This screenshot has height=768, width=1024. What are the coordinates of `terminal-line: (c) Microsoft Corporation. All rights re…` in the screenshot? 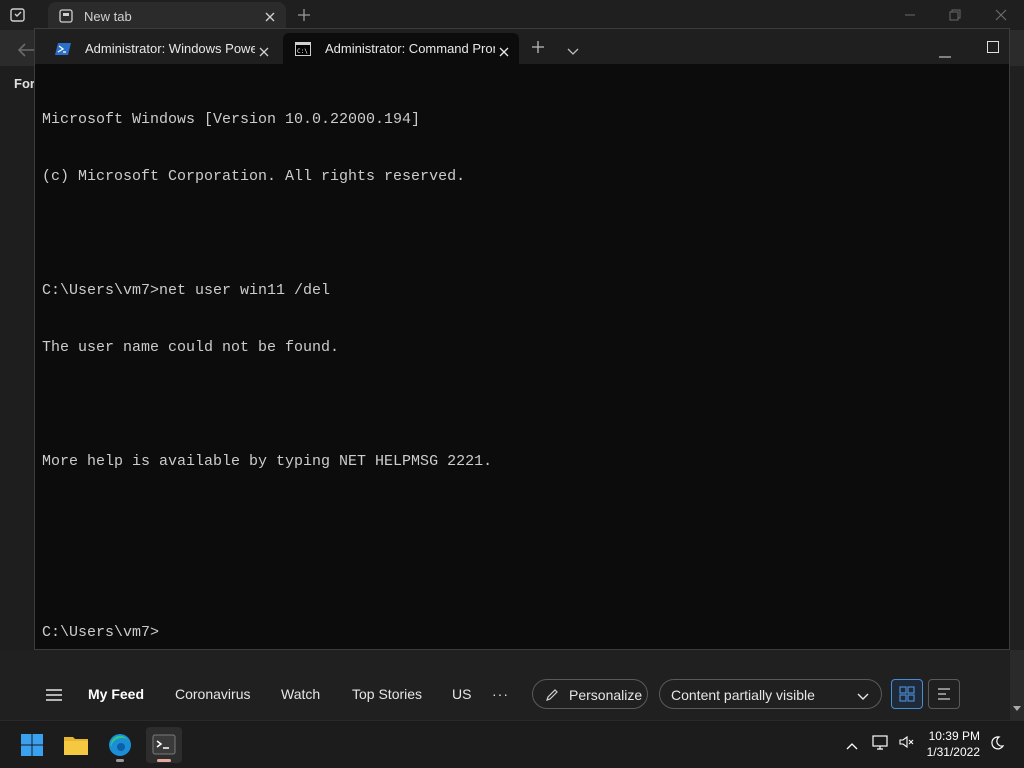 It's located at (254, 176).